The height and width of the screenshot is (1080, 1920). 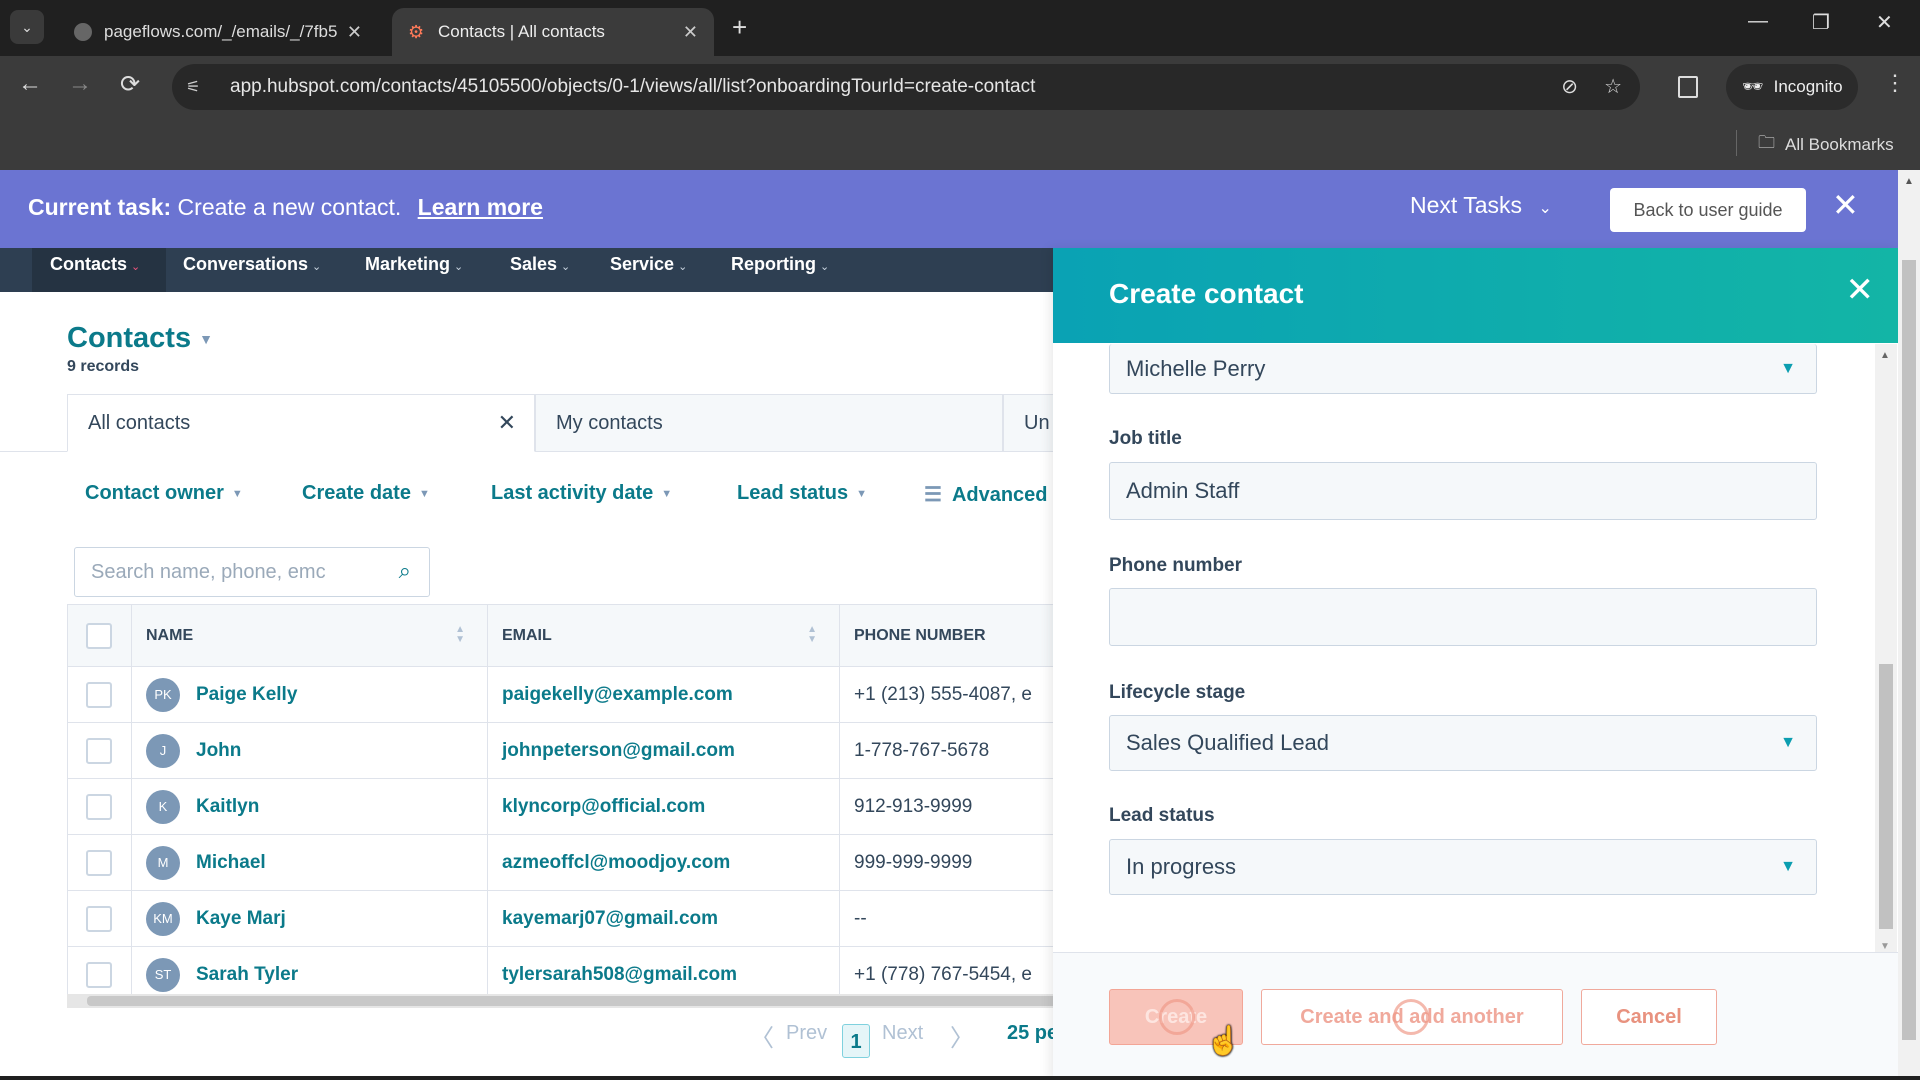 What do you see at coordinates (806, 1033) in the screenshot?
I see `prev-page-button: Prev` at bounding box center [806, 1033].